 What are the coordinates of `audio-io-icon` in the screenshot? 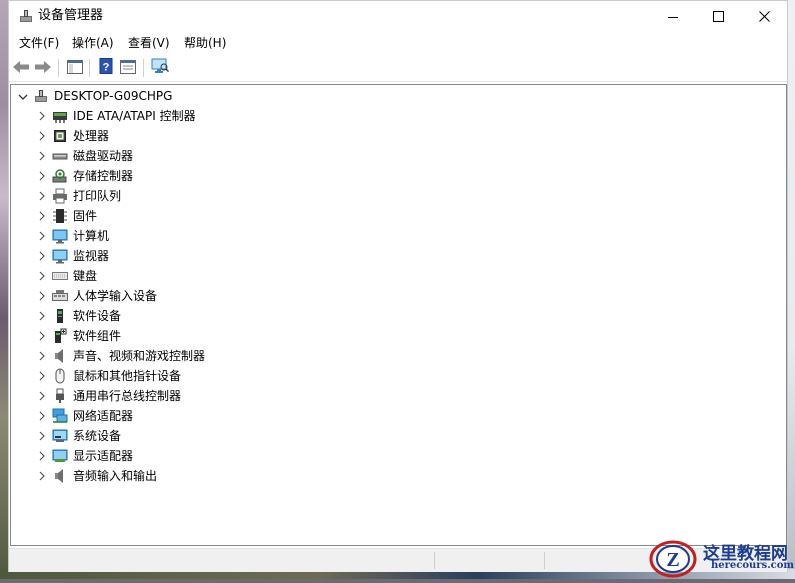 It's located at (60, 476).